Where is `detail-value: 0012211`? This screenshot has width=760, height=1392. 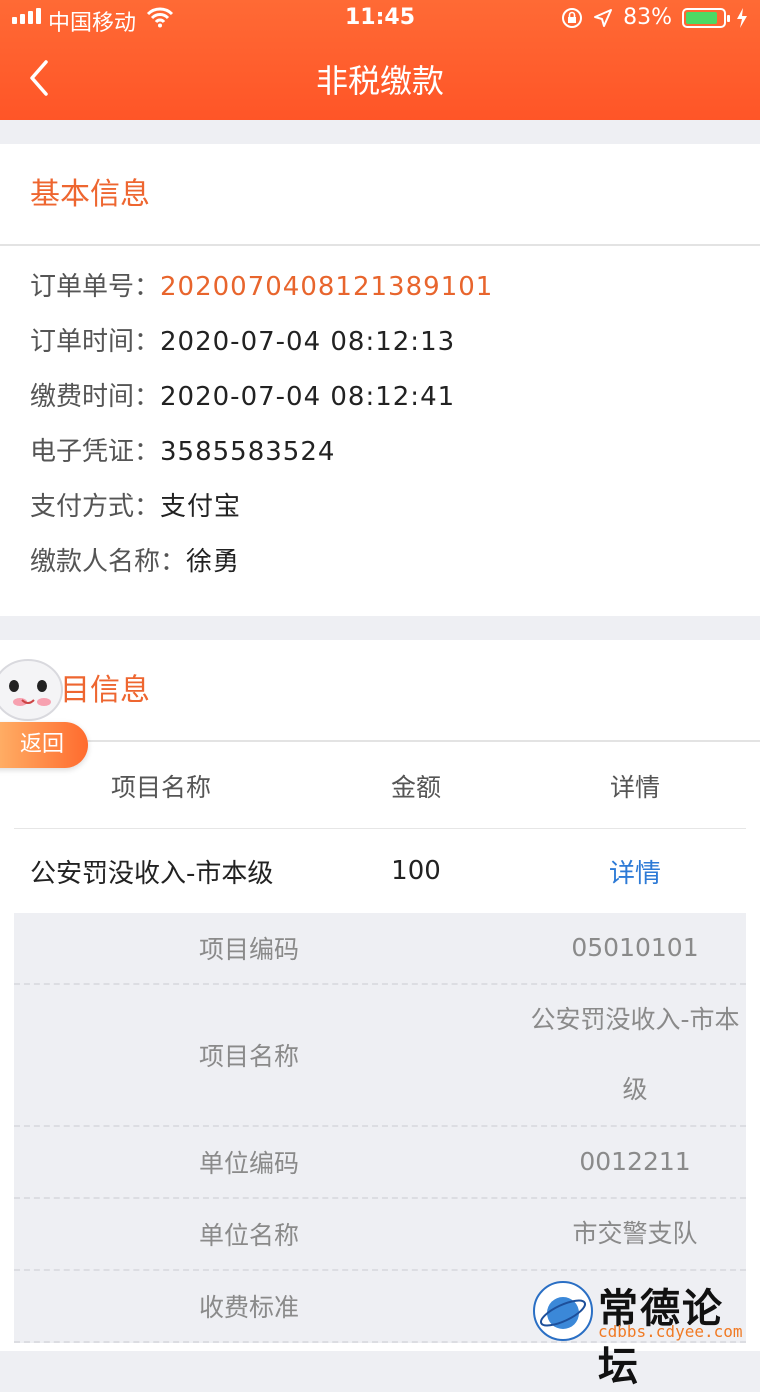 detail-value: 0012211 is located at coordinates (635, 1161).